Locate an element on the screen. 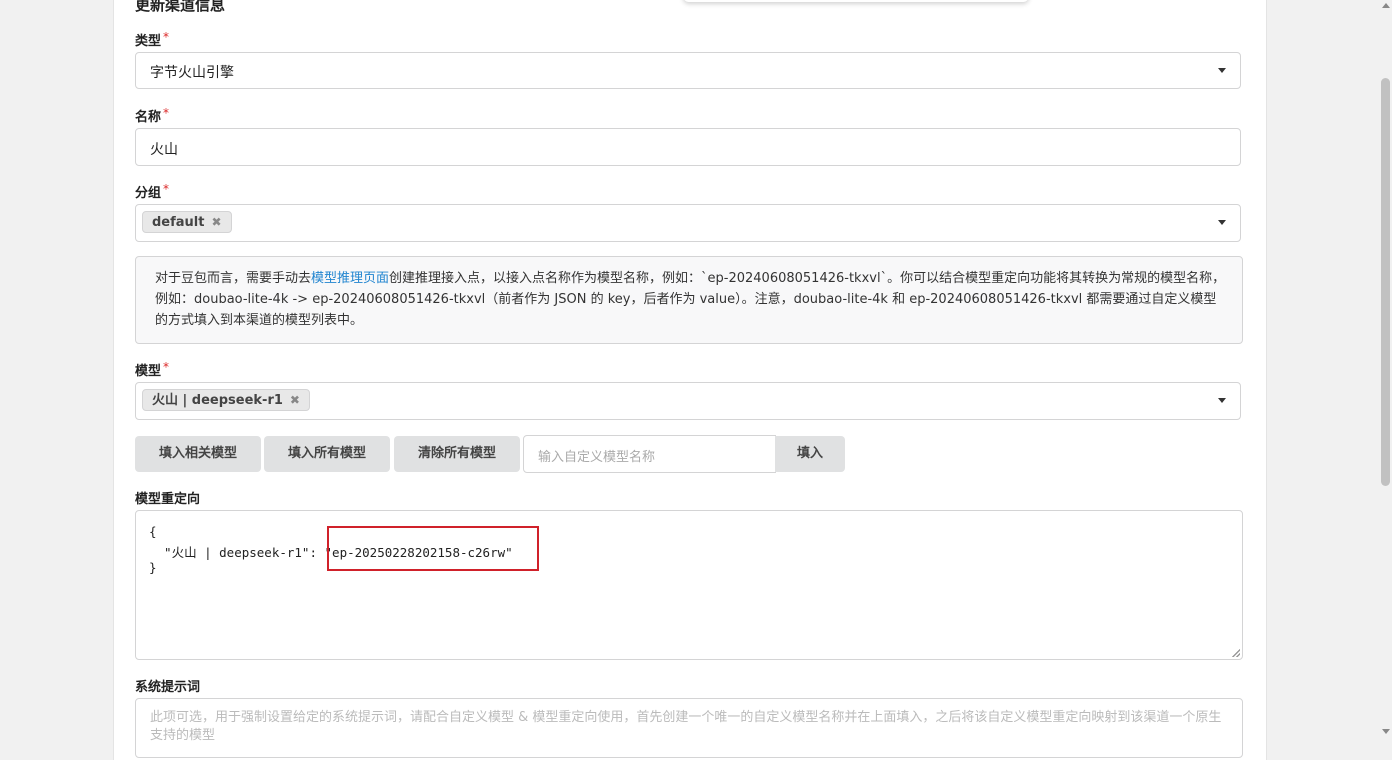 The image size is (1392, 760). type-select: 字节火山引擎 is located at coordinates (688, 70).